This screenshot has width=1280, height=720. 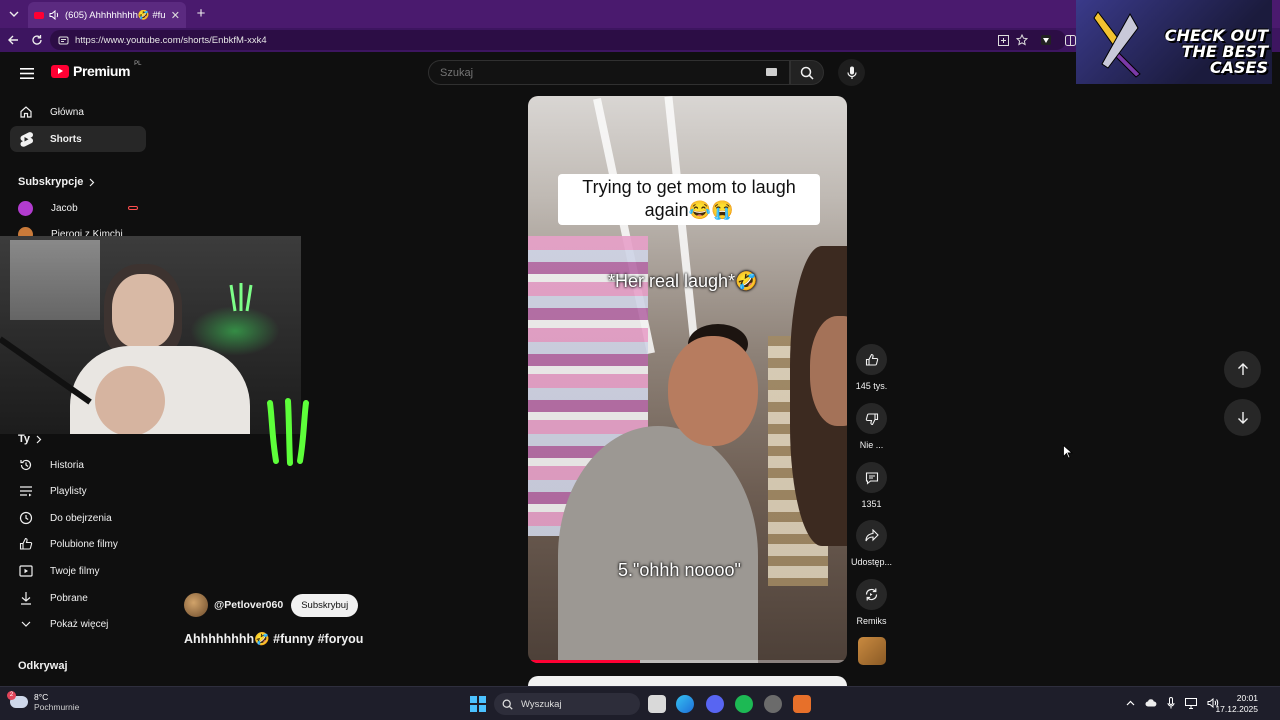 What do you see at coordinates (567, 704) in the screenshot?
I see `taskbar-search: Wyszukaj` at bounding box center [567, 704].